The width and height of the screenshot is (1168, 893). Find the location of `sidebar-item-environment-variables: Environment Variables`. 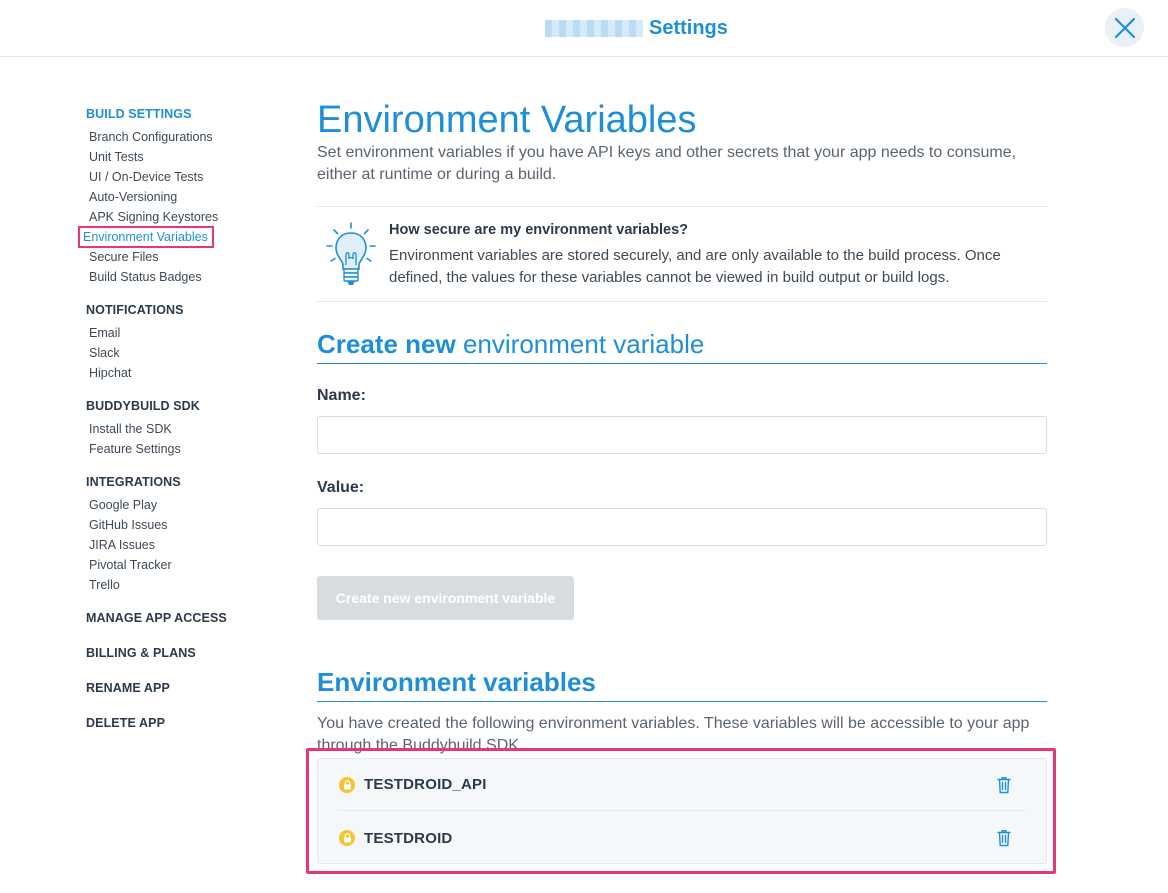

sidebar-item-environment-variables: Environment Variables is located at coordinates (182, 237).